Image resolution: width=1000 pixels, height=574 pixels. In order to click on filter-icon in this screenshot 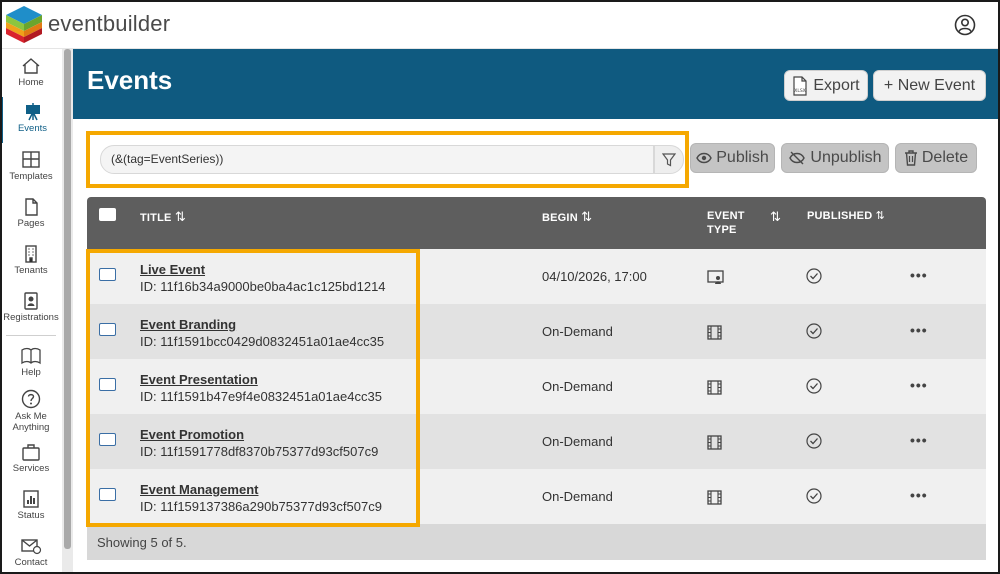, I will do `click(669, 159)`.